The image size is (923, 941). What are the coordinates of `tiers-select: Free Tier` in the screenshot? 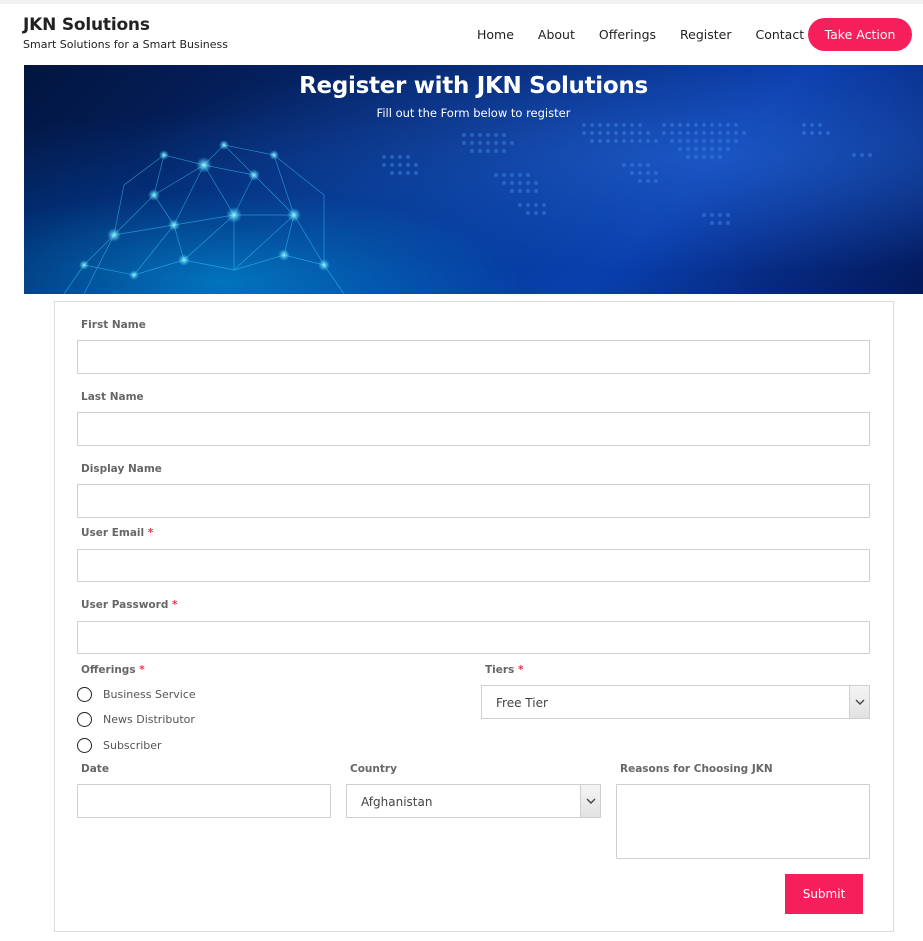 It's located at (675, 702).